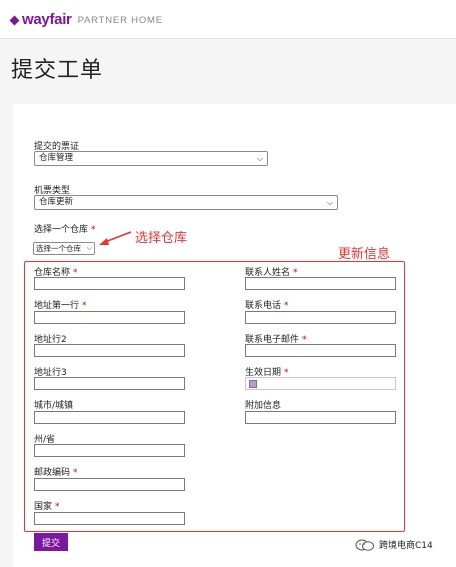 The height and width of the screenshot is (567, 456). What do you see at coordinates (47, 19) in the screenshot?
I see `logo-text: wayfair` at bounding box center [47, 19].